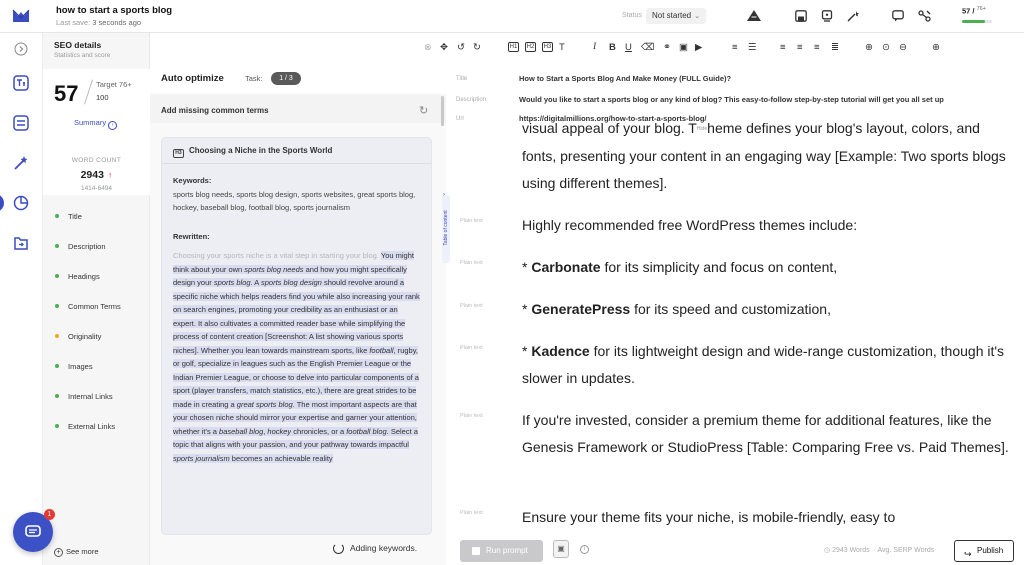 This screenshot has height=565, width=1024. I want to click on summary-label: Summary, so click(90, 122).